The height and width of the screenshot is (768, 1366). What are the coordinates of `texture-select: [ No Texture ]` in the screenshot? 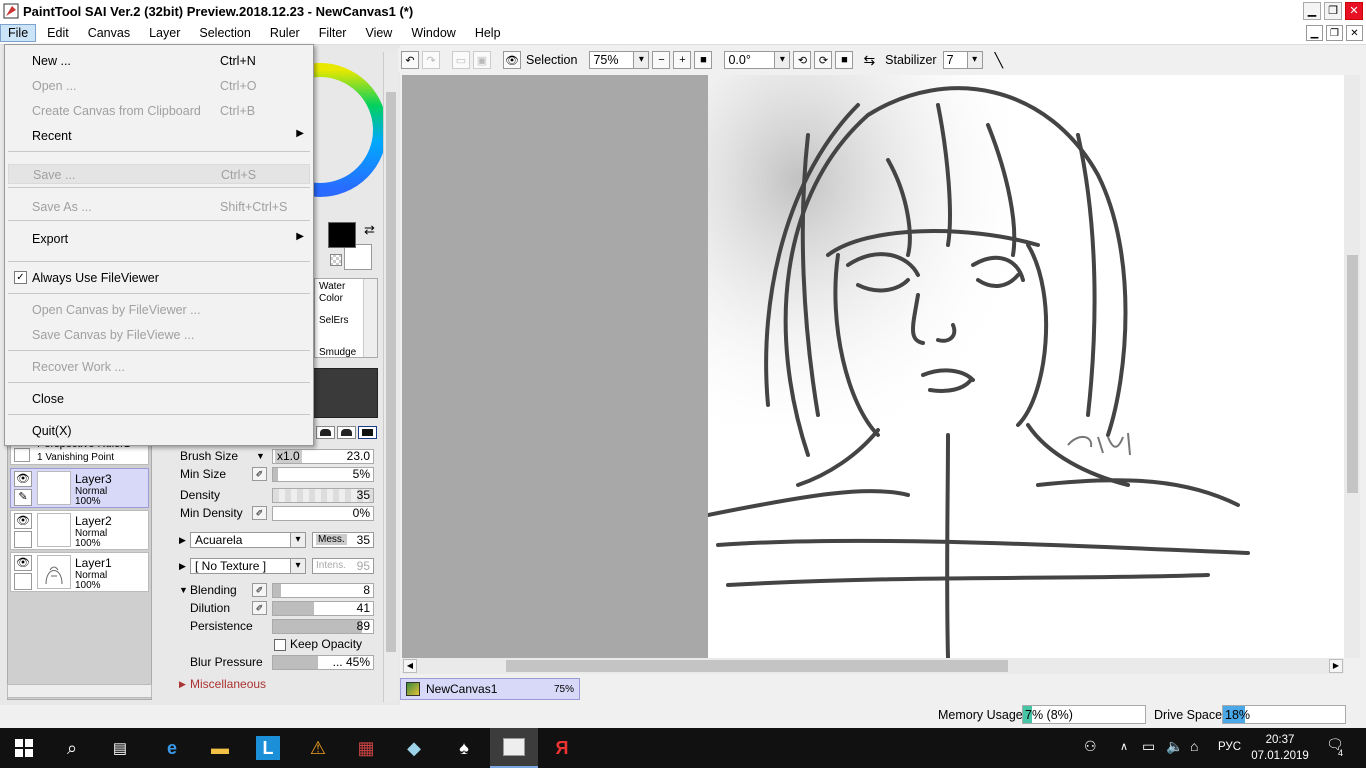 It's located at (248, 566).